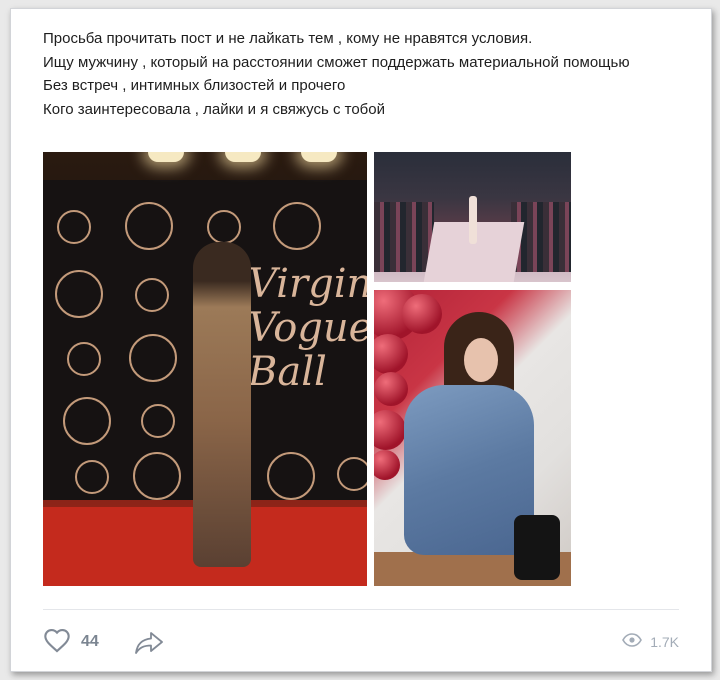 The height and width of the screenshot is (680, 720). What do you see at coordinates (149, 643) in the screenshot?
I see `share-button` at bounding box center [149, 643].